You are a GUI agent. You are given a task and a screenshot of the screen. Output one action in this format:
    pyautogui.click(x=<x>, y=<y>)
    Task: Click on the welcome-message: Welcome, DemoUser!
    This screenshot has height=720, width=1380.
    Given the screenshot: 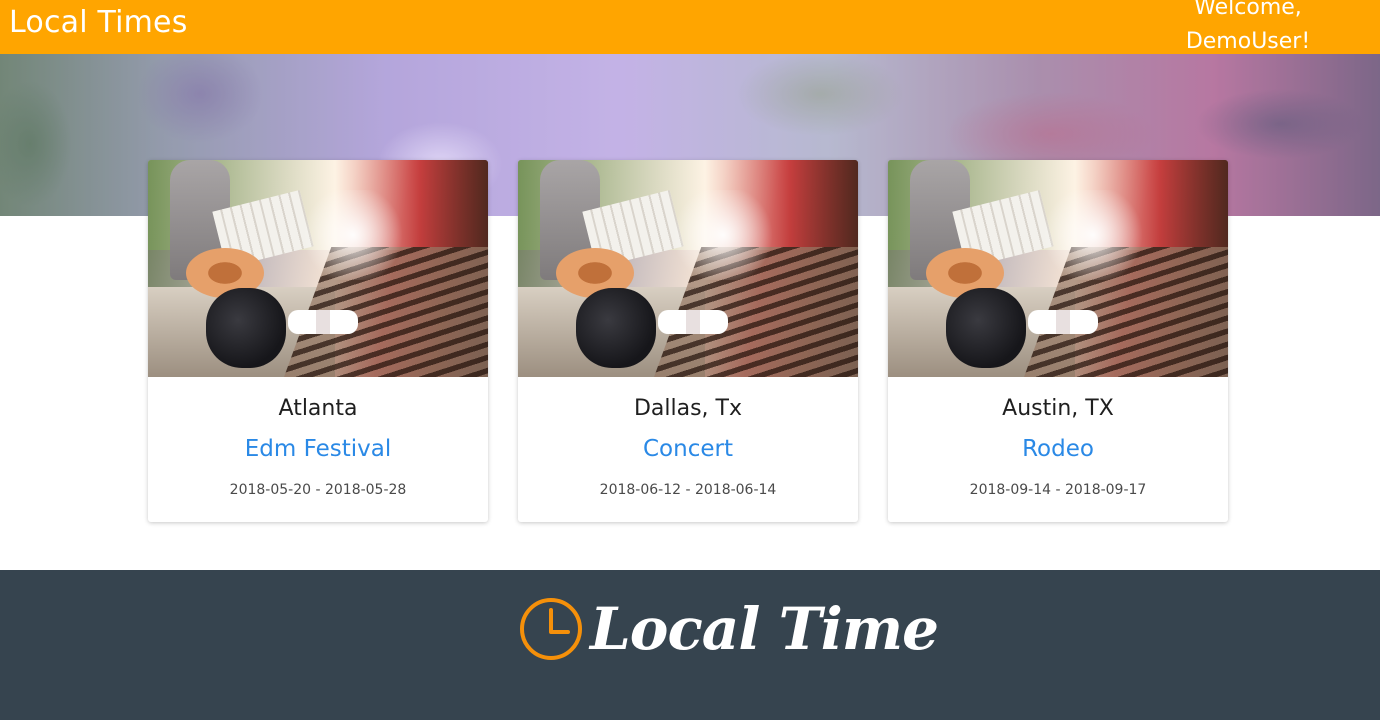 What is the action you would take?
    pyautogui.click(x=1248, y=27)
    